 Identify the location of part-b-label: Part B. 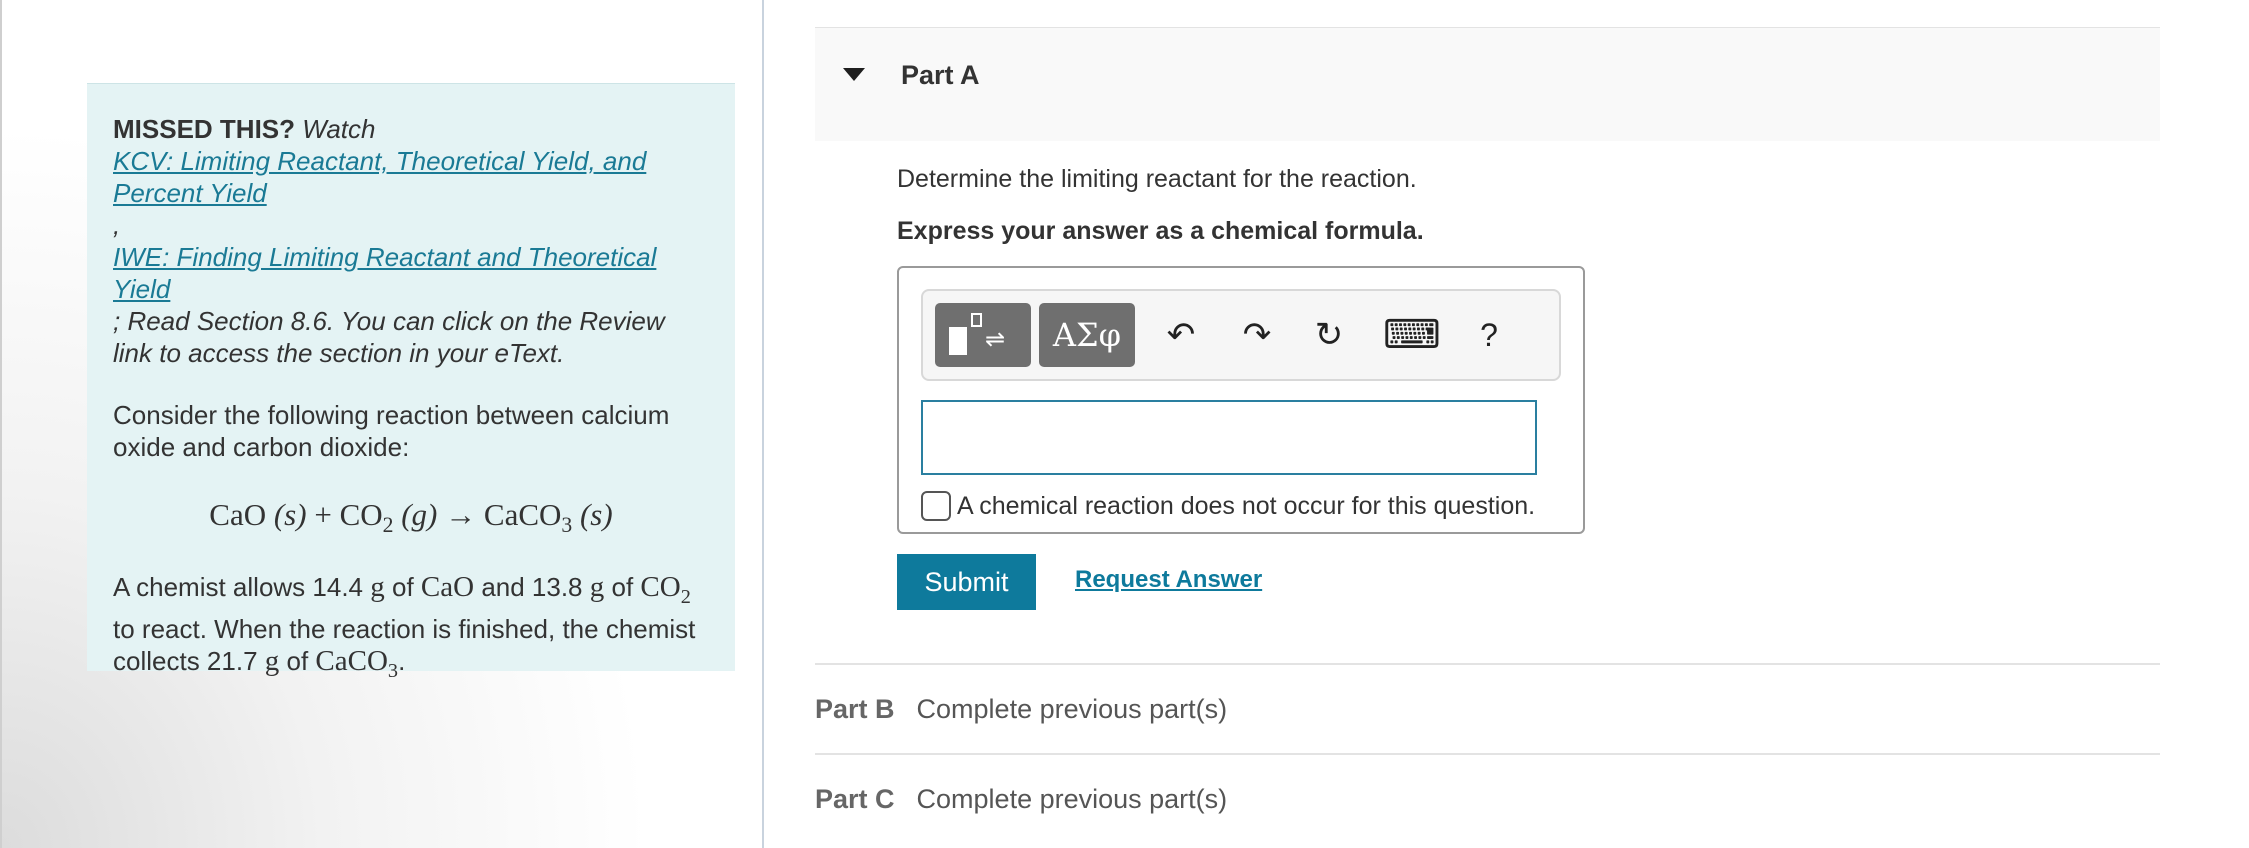
(855, 709).